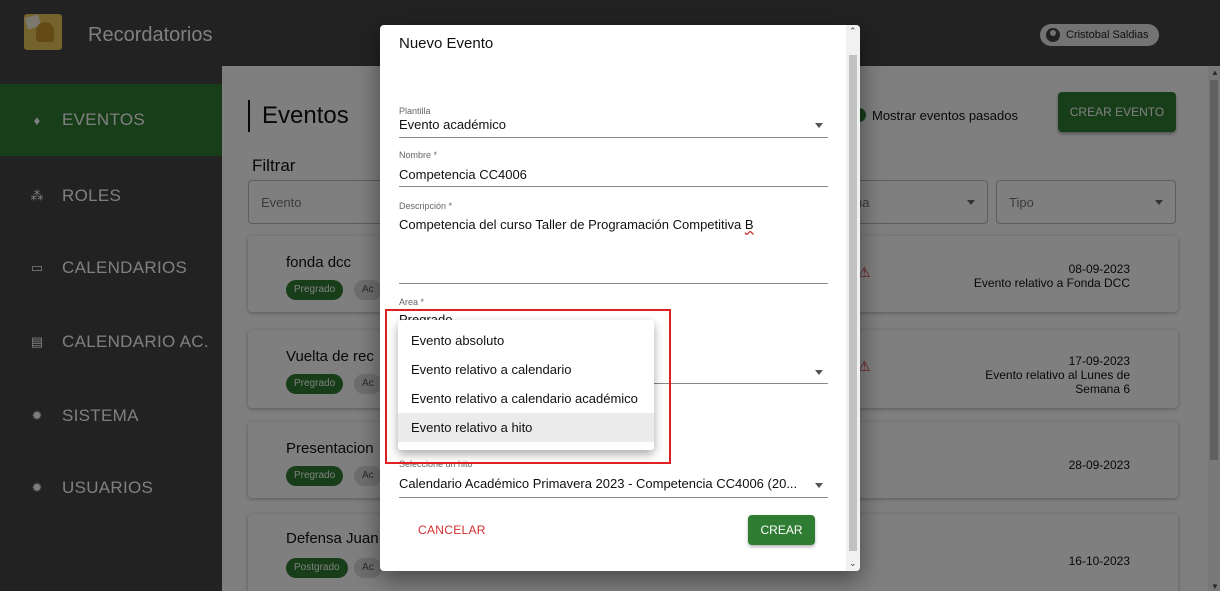  I want to click on menu-item-evento-absoluto: Evento absoluto, so click(526, 340).